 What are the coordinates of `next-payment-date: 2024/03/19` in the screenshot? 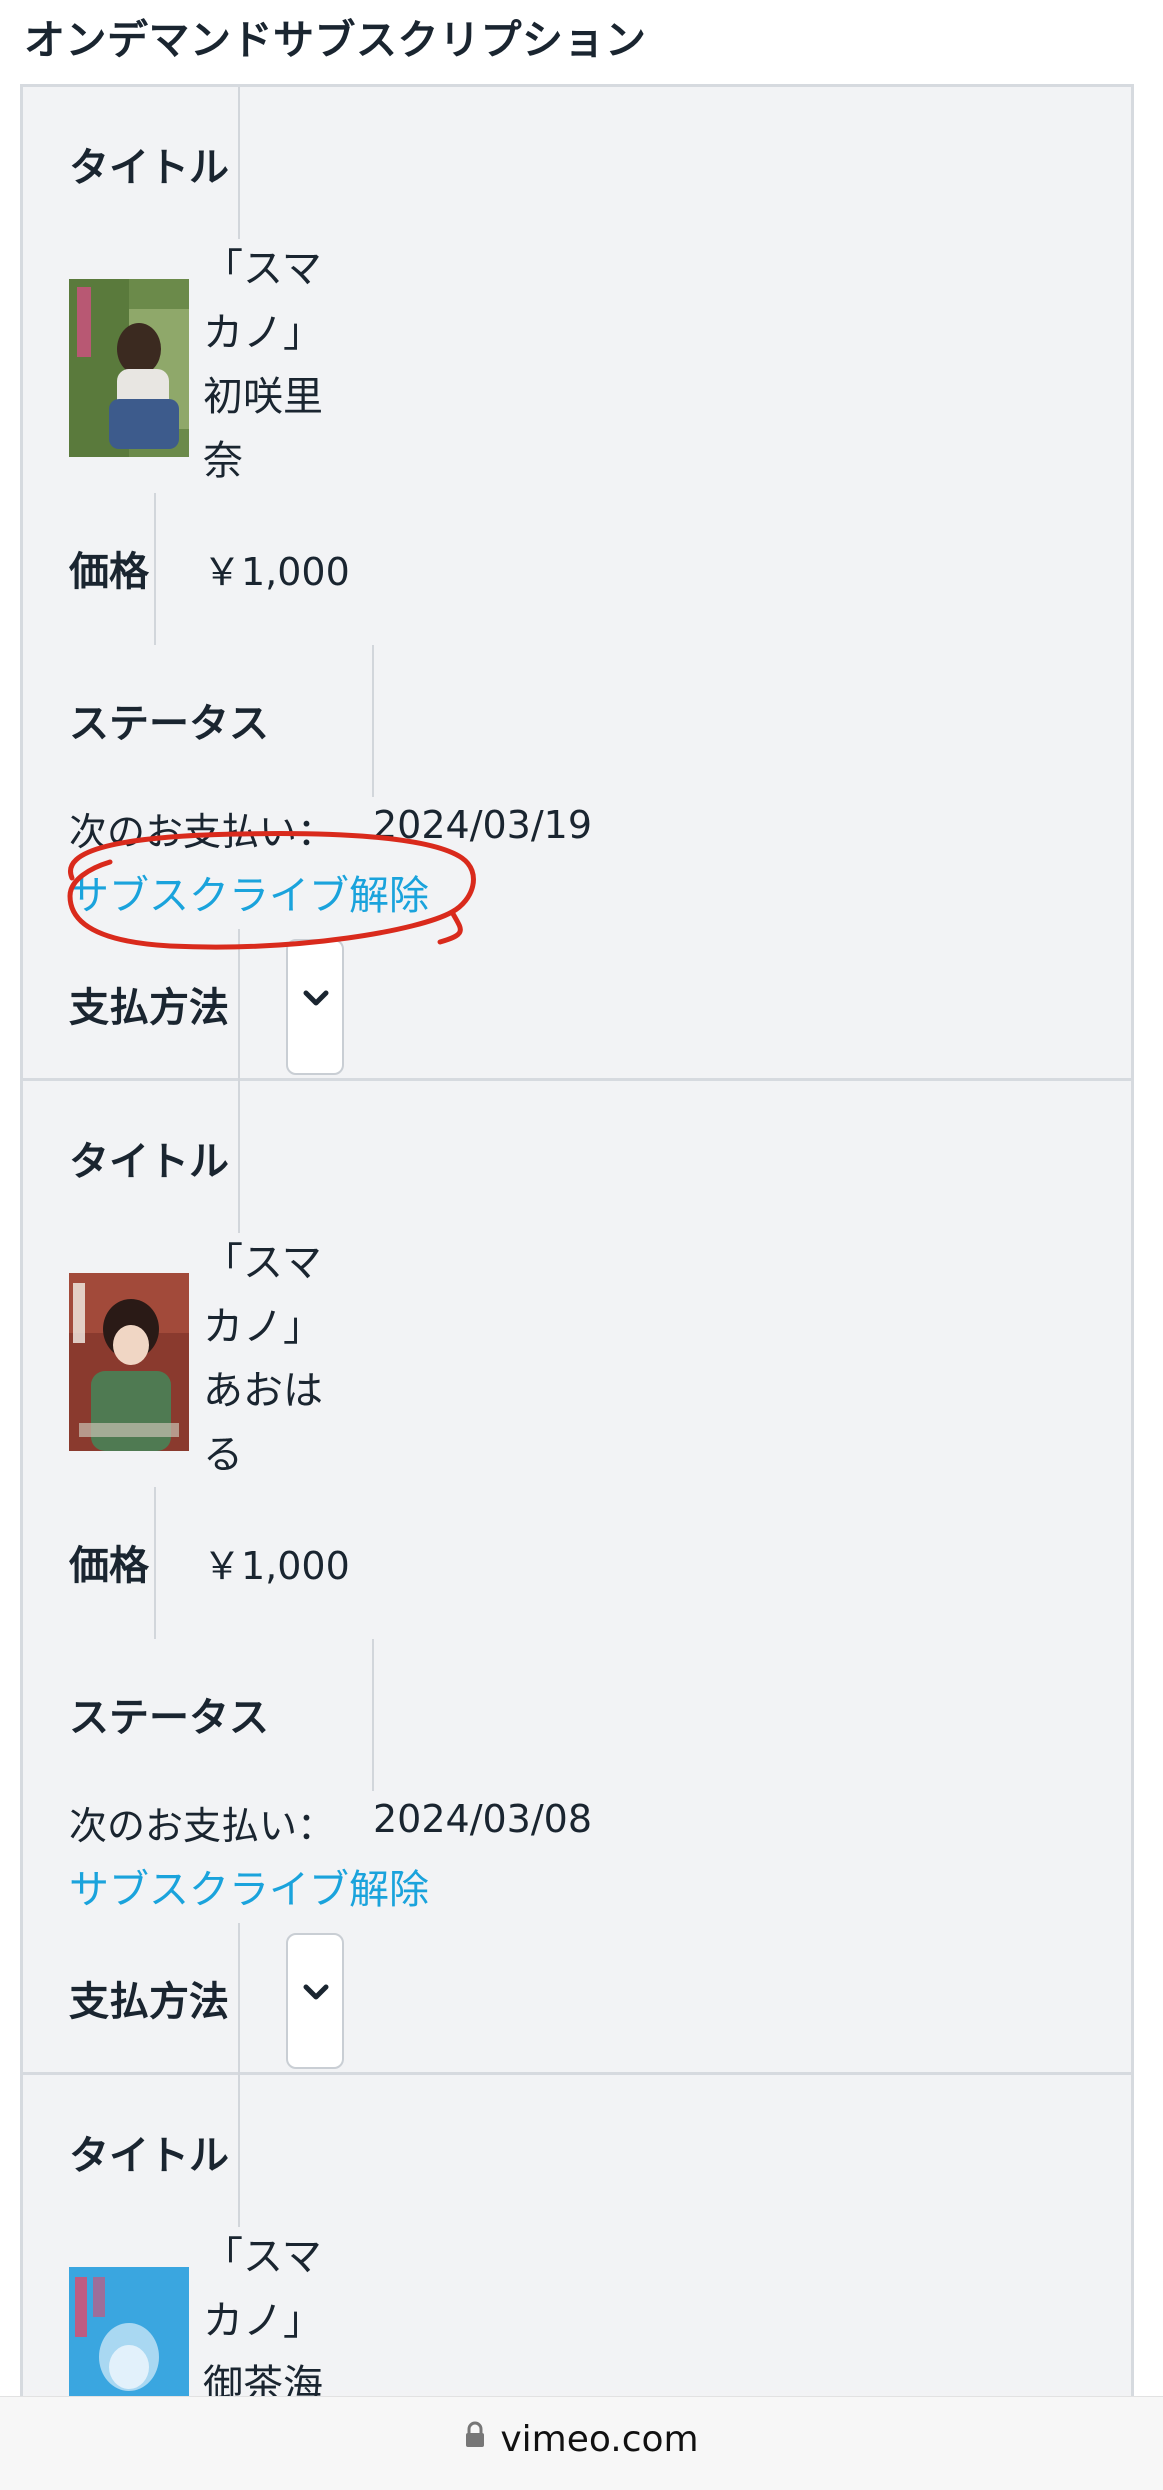 It's located at (483, 825).